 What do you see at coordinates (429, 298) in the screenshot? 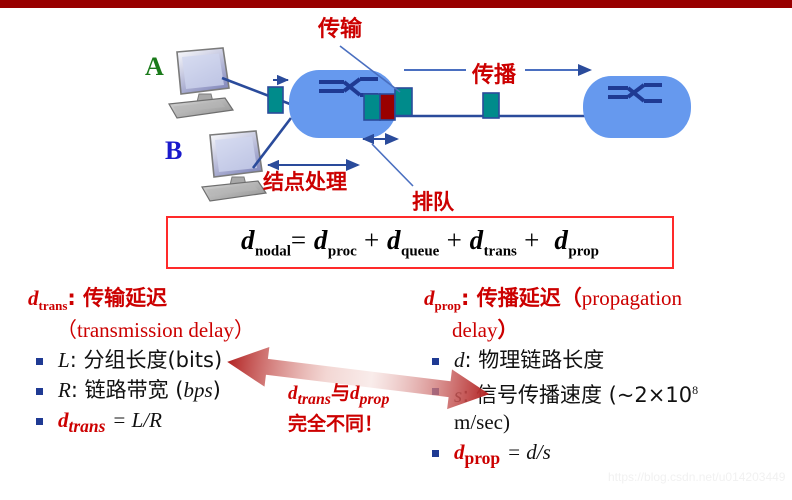
I see `heading-var-dprop: d` at bounding box center [429, 298].